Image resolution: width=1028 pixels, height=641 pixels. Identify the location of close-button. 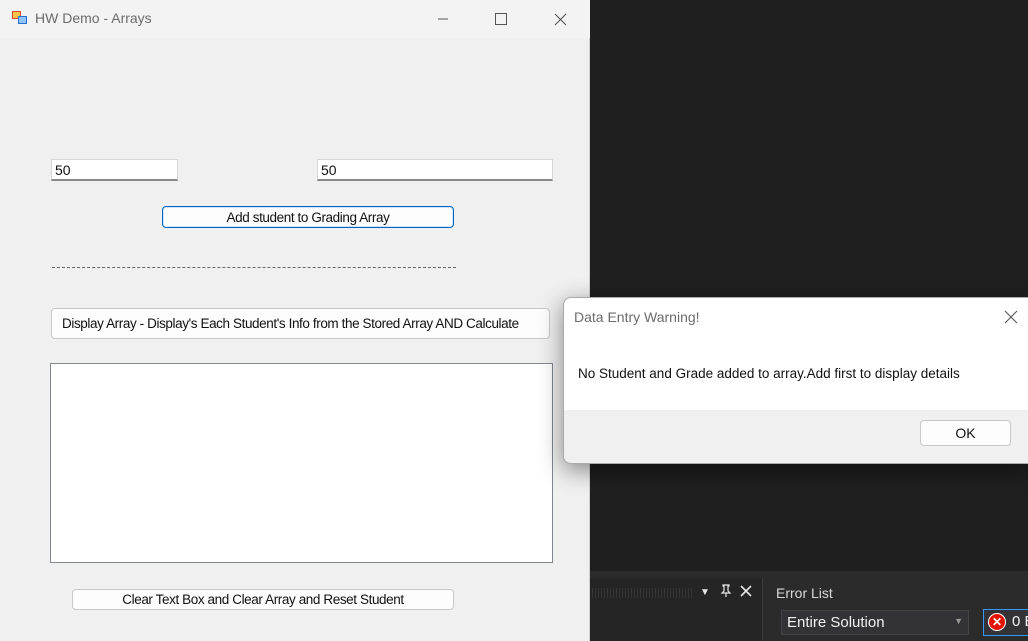
(560, 19).